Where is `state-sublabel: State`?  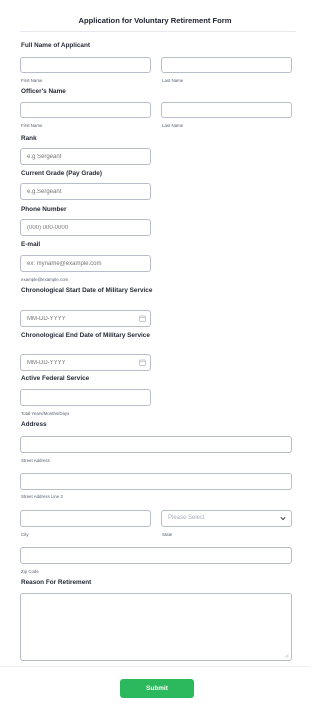 state-sublabel: State is located at coordinates (167, 534).